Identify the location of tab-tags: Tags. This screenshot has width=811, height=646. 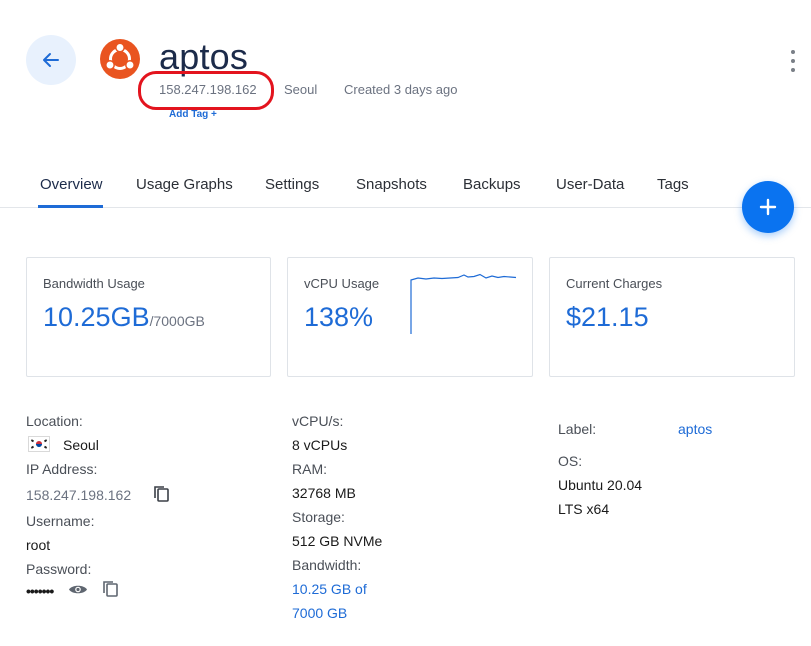
(673, 184).